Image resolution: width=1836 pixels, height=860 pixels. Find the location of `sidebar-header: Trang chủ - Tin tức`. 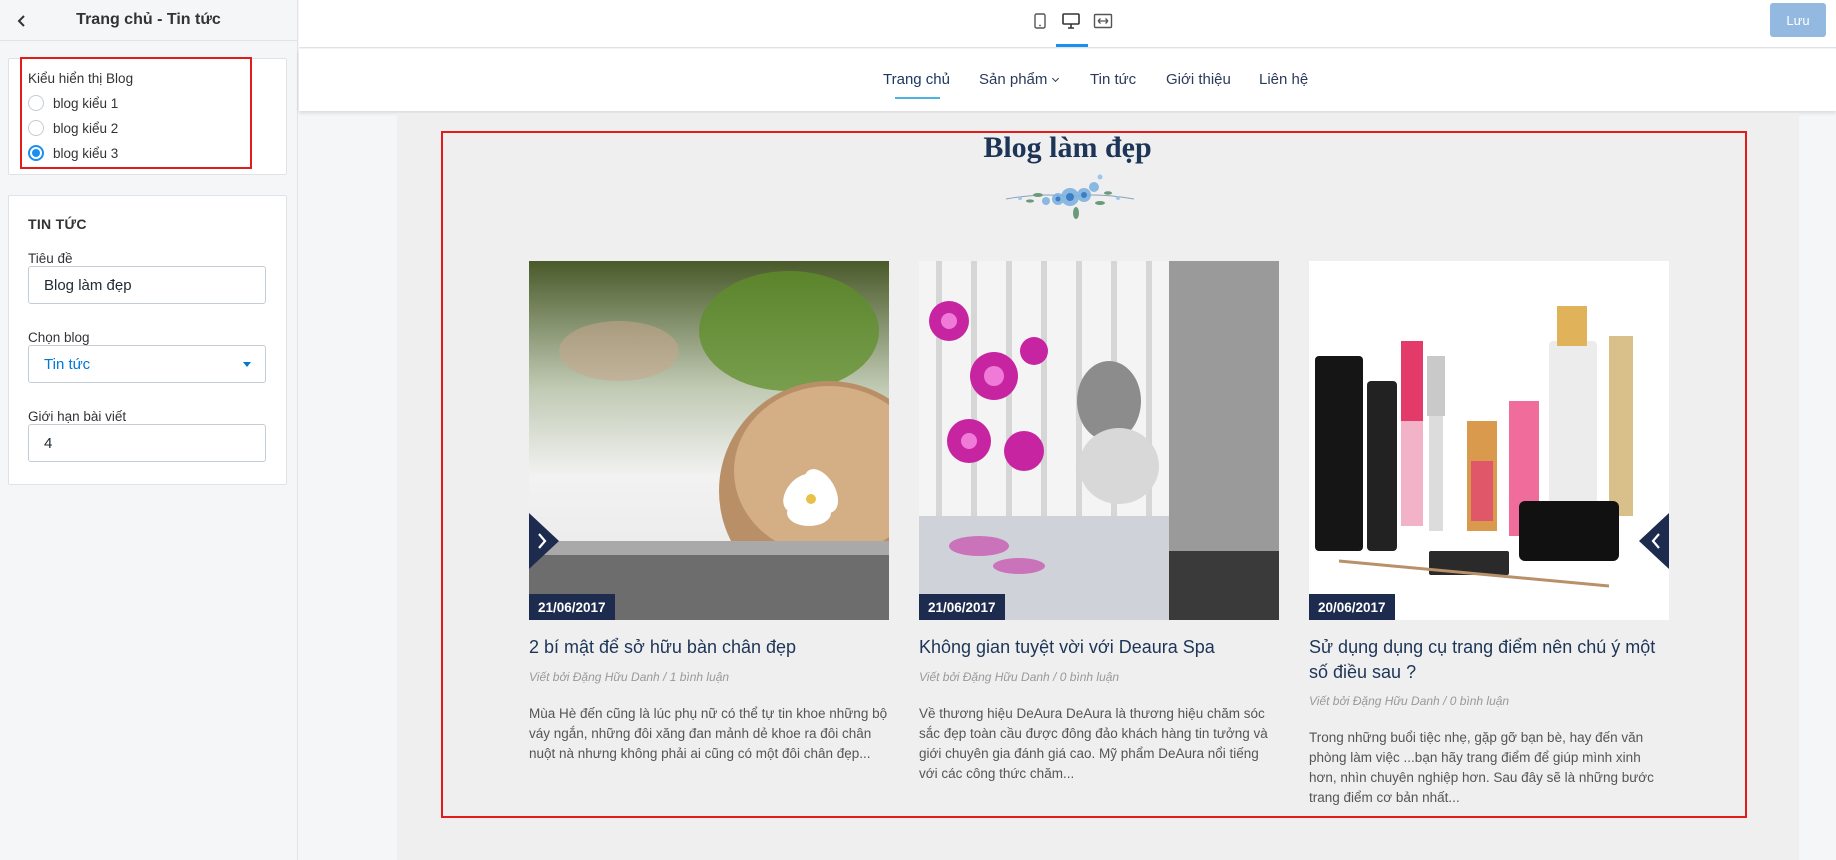

sidebar-header: Trang chủ - Tin tức is located at coordinates (148, 20).